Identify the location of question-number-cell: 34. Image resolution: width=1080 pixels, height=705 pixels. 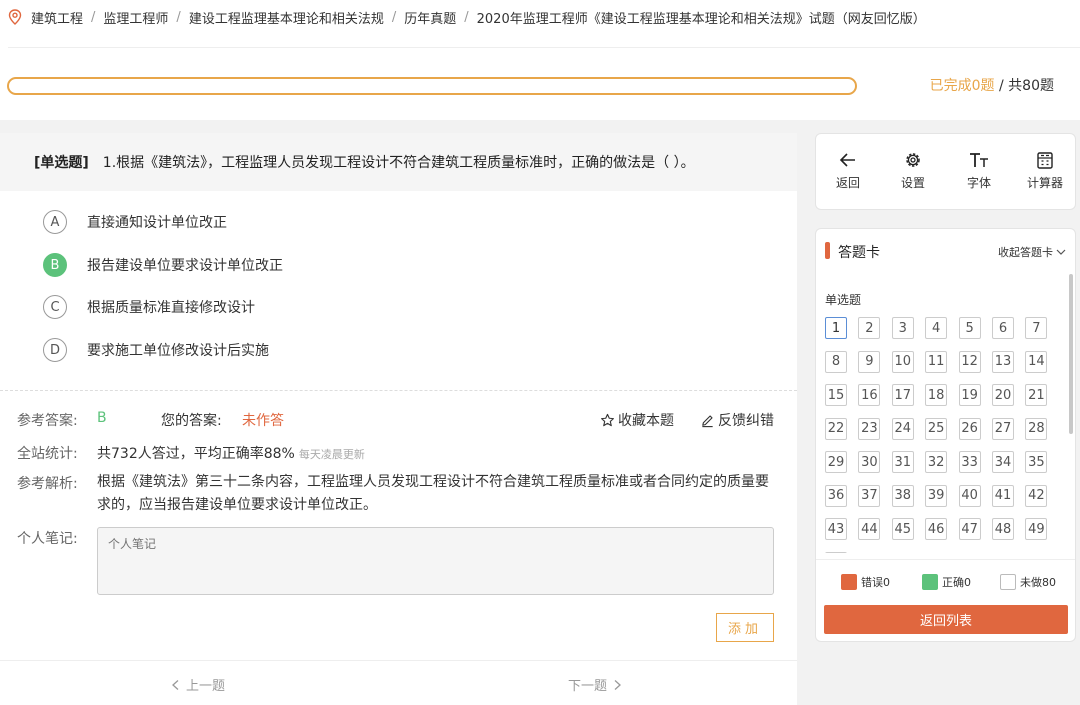
(1003, 462).